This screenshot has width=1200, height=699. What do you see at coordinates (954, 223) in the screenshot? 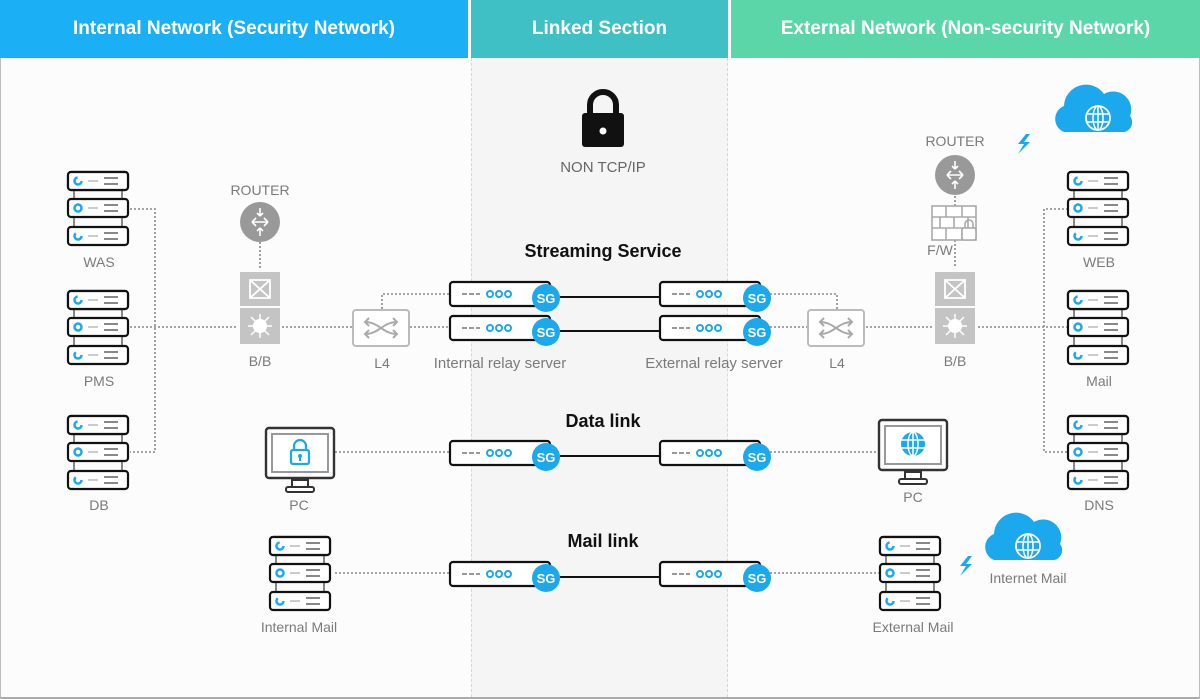
I see `firewall-icon` at bounding box center [954, 223].